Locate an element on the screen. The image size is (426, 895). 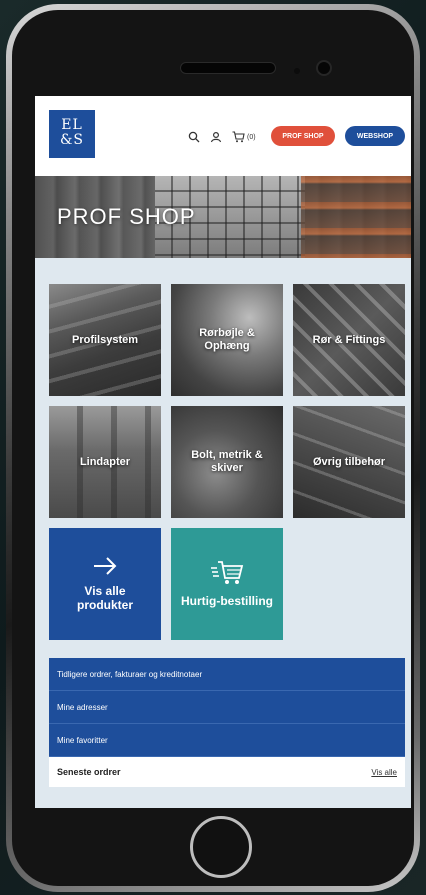
category-tile-lindapter: Lindapter is located at coordinates (105, 462).